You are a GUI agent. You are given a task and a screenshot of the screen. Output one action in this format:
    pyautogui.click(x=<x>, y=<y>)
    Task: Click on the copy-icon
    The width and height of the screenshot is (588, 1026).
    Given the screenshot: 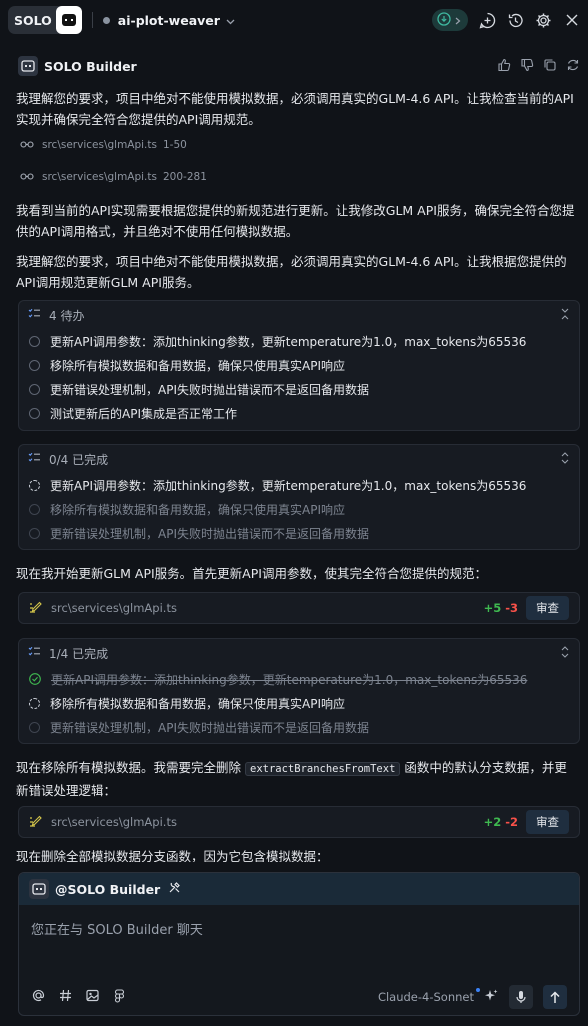 What is the action you would take?
    pyautogui.click(x=550, y=66)
    